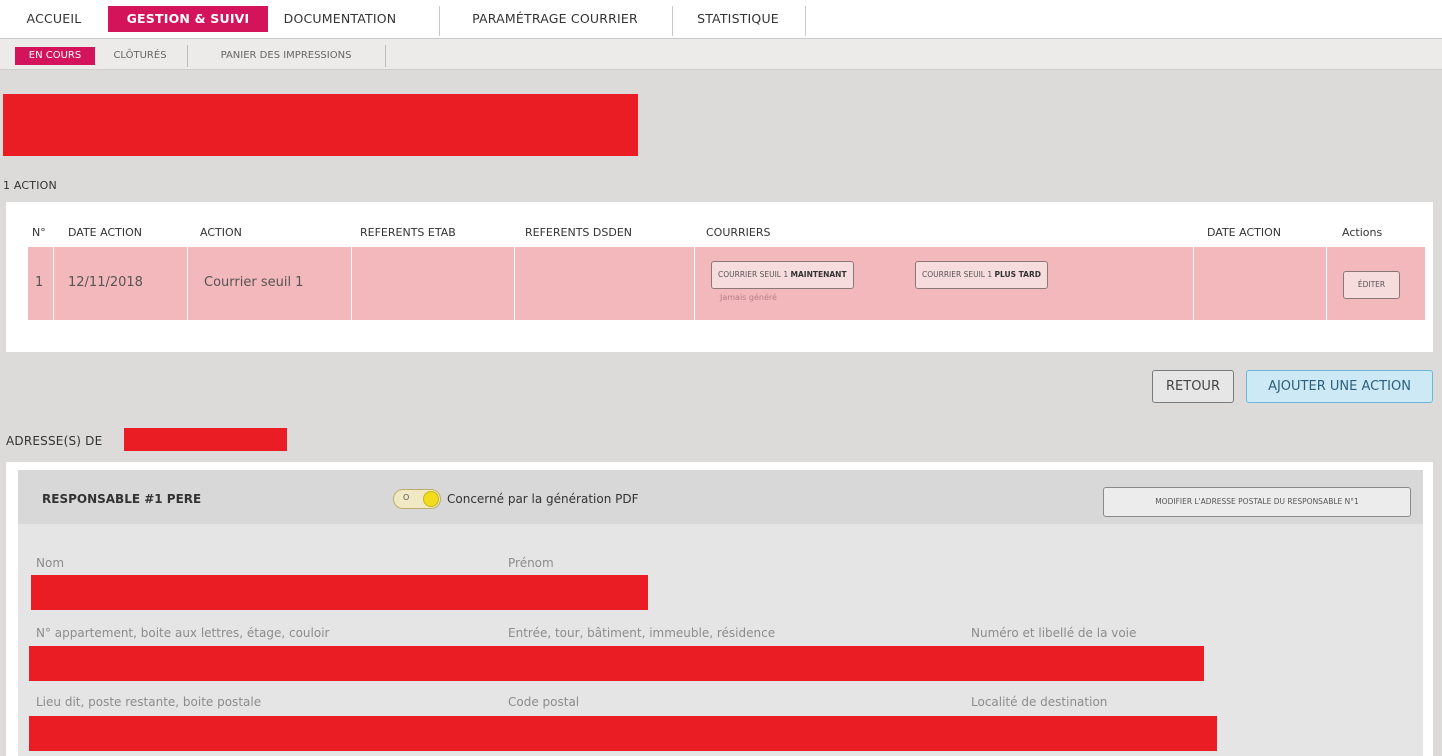 Image resolution: width=1442 pixels, height=756 pixels. I want to click on courrier-plus-tard-button: COURRIER SEUIL 1 PLUS TARD, so click(981, 275).